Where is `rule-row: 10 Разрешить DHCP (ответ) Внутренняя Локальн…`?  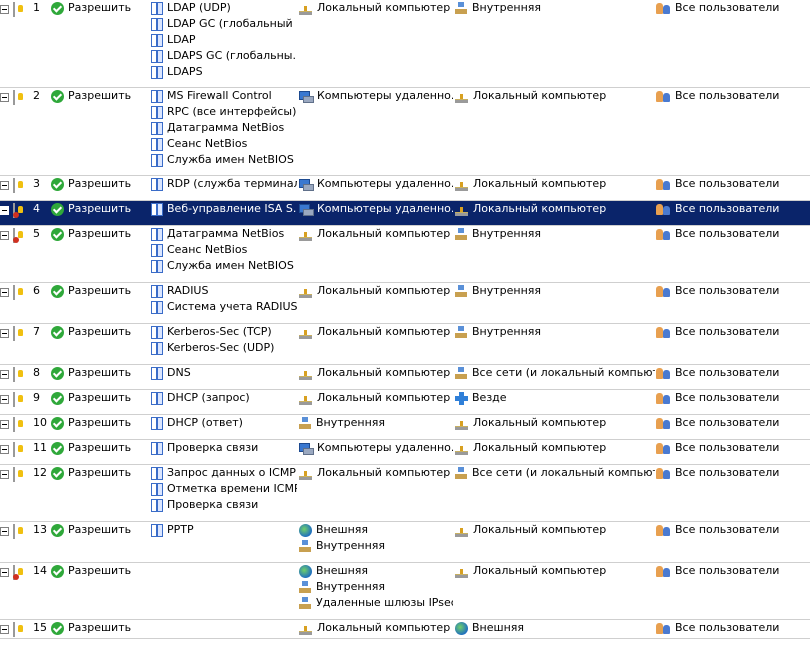
rule-row: 10 Разрешить DHCP (ответ) Внутренняя Локальн… is located at coordinates (405, 427).